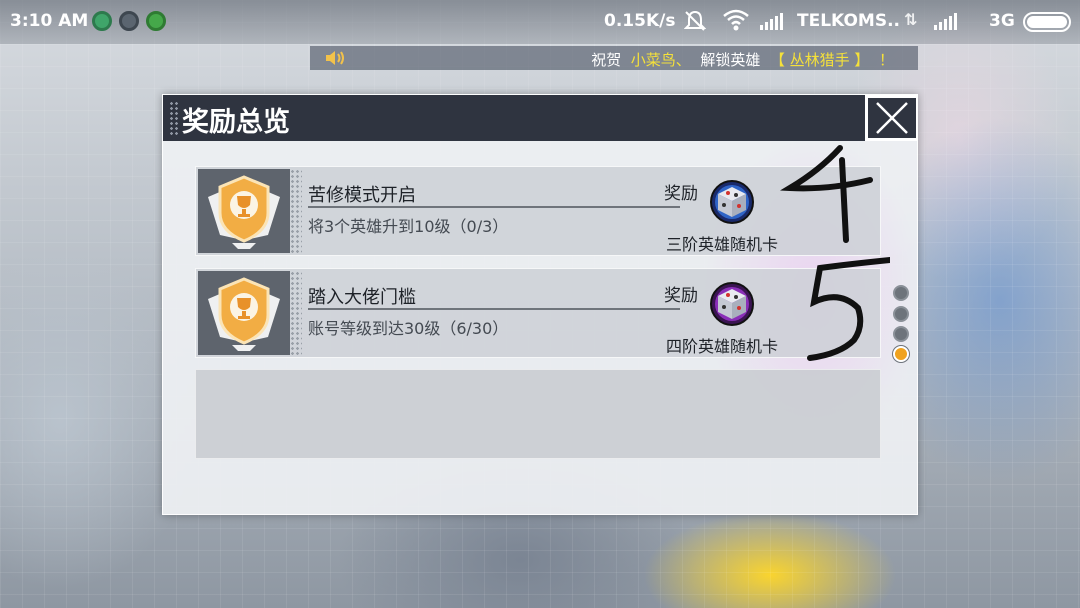 Image resolution: width=1080 pixels, height=608 pixels. I want to click on announcement-text: 祝贺 小菜鸟、 解锁英雄 【 丛林猎手 】 ！, so click(742, 59).